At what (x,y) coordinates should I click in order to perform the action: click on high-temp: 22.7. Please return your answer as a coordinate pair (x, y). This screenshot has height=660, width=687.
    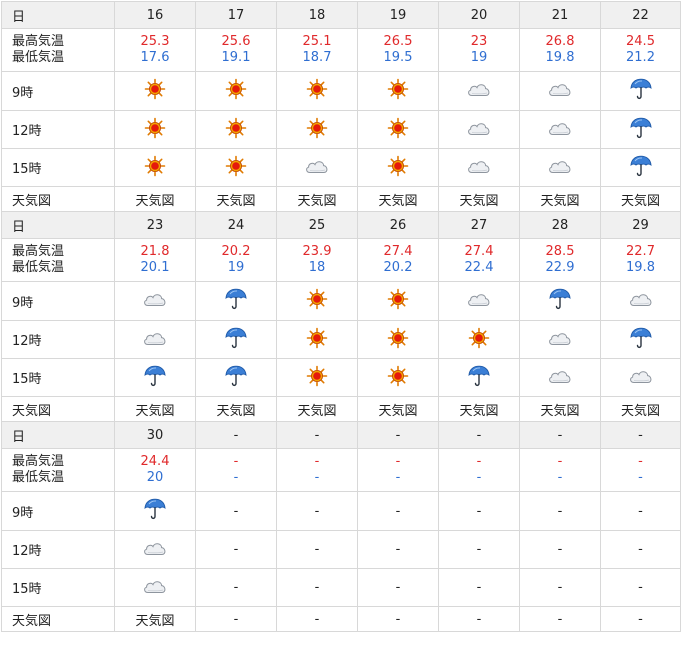
    Looking at the image, I should click on (640, 251).